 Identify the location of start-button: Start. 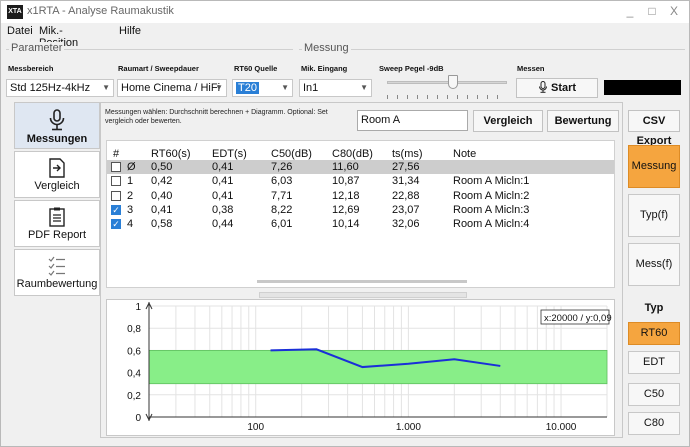
(557, 88).